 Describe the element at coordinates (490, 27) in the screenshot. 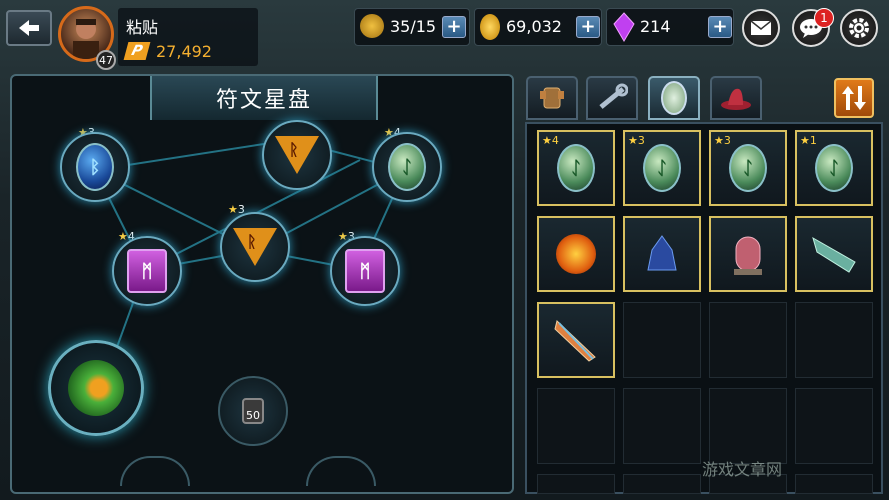

I see `gold-coin-icon` at that location.